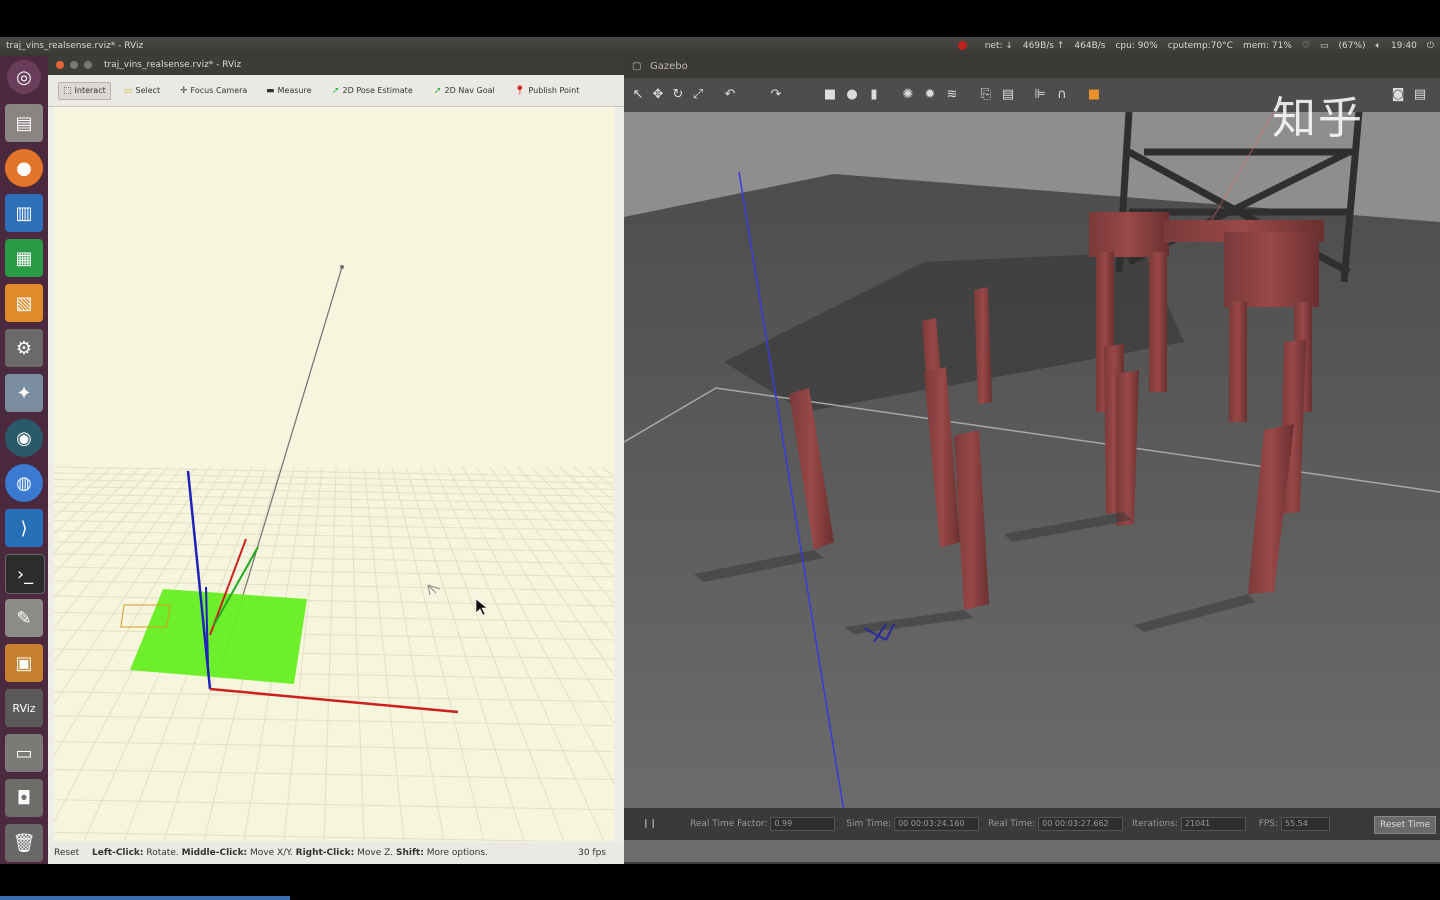  What do you see at coordinates (698, 95) in the screenshot?
I see `scale-icon: ⤢` at bounding box center [698, 95].